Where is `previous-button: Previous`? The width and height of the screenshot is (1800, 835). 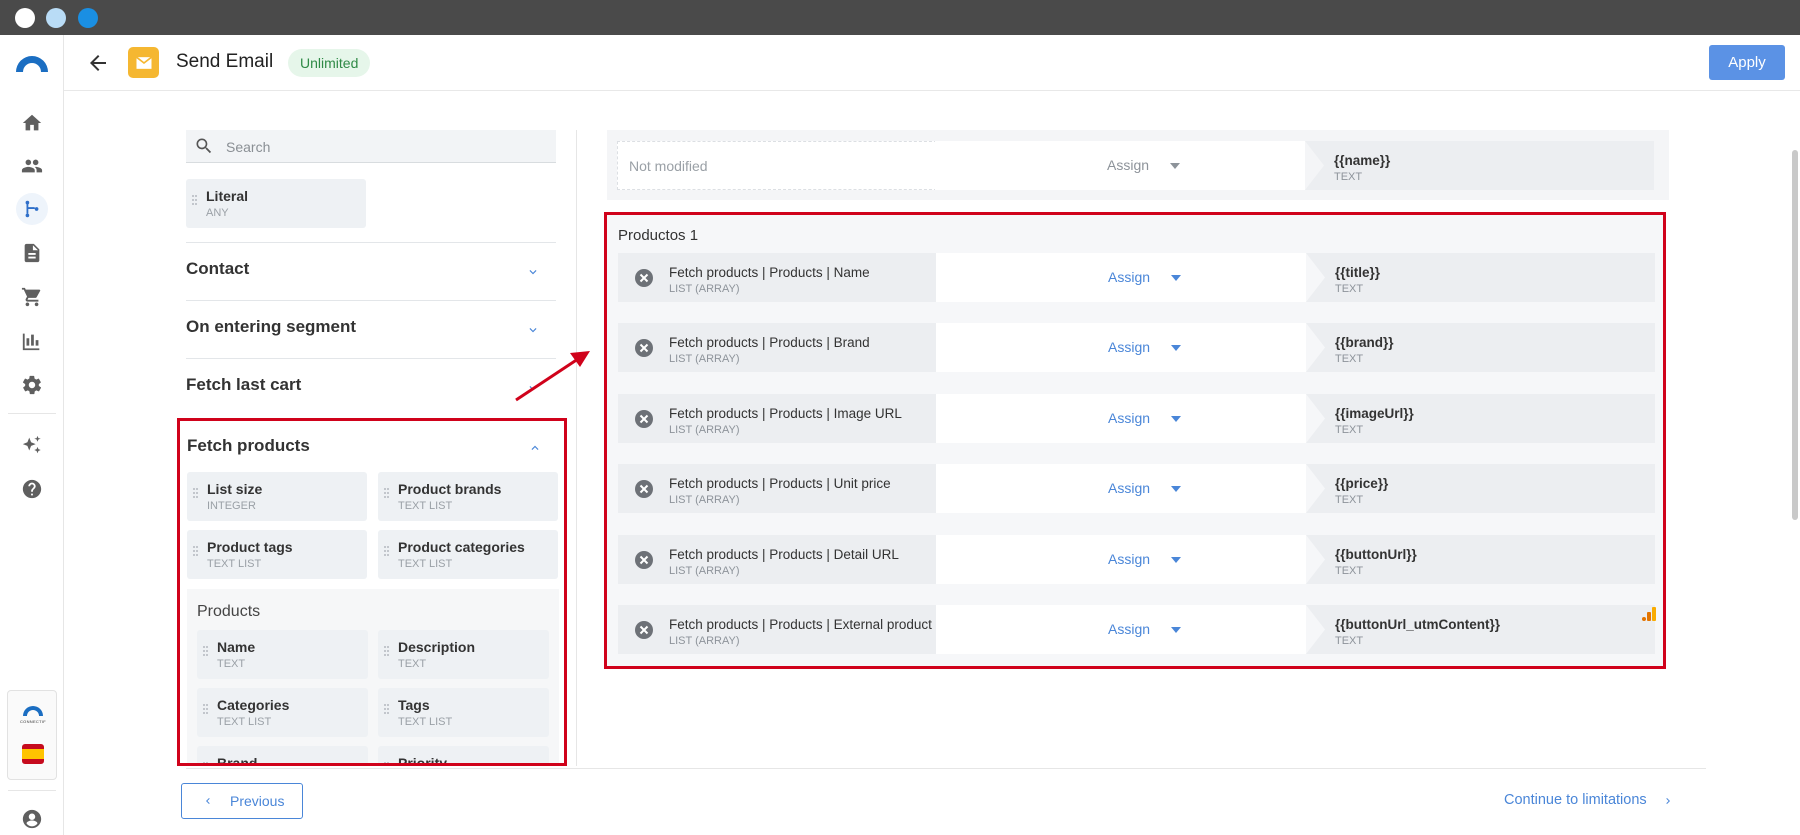 previous-button: Previous is located at coordinates (242, 801).